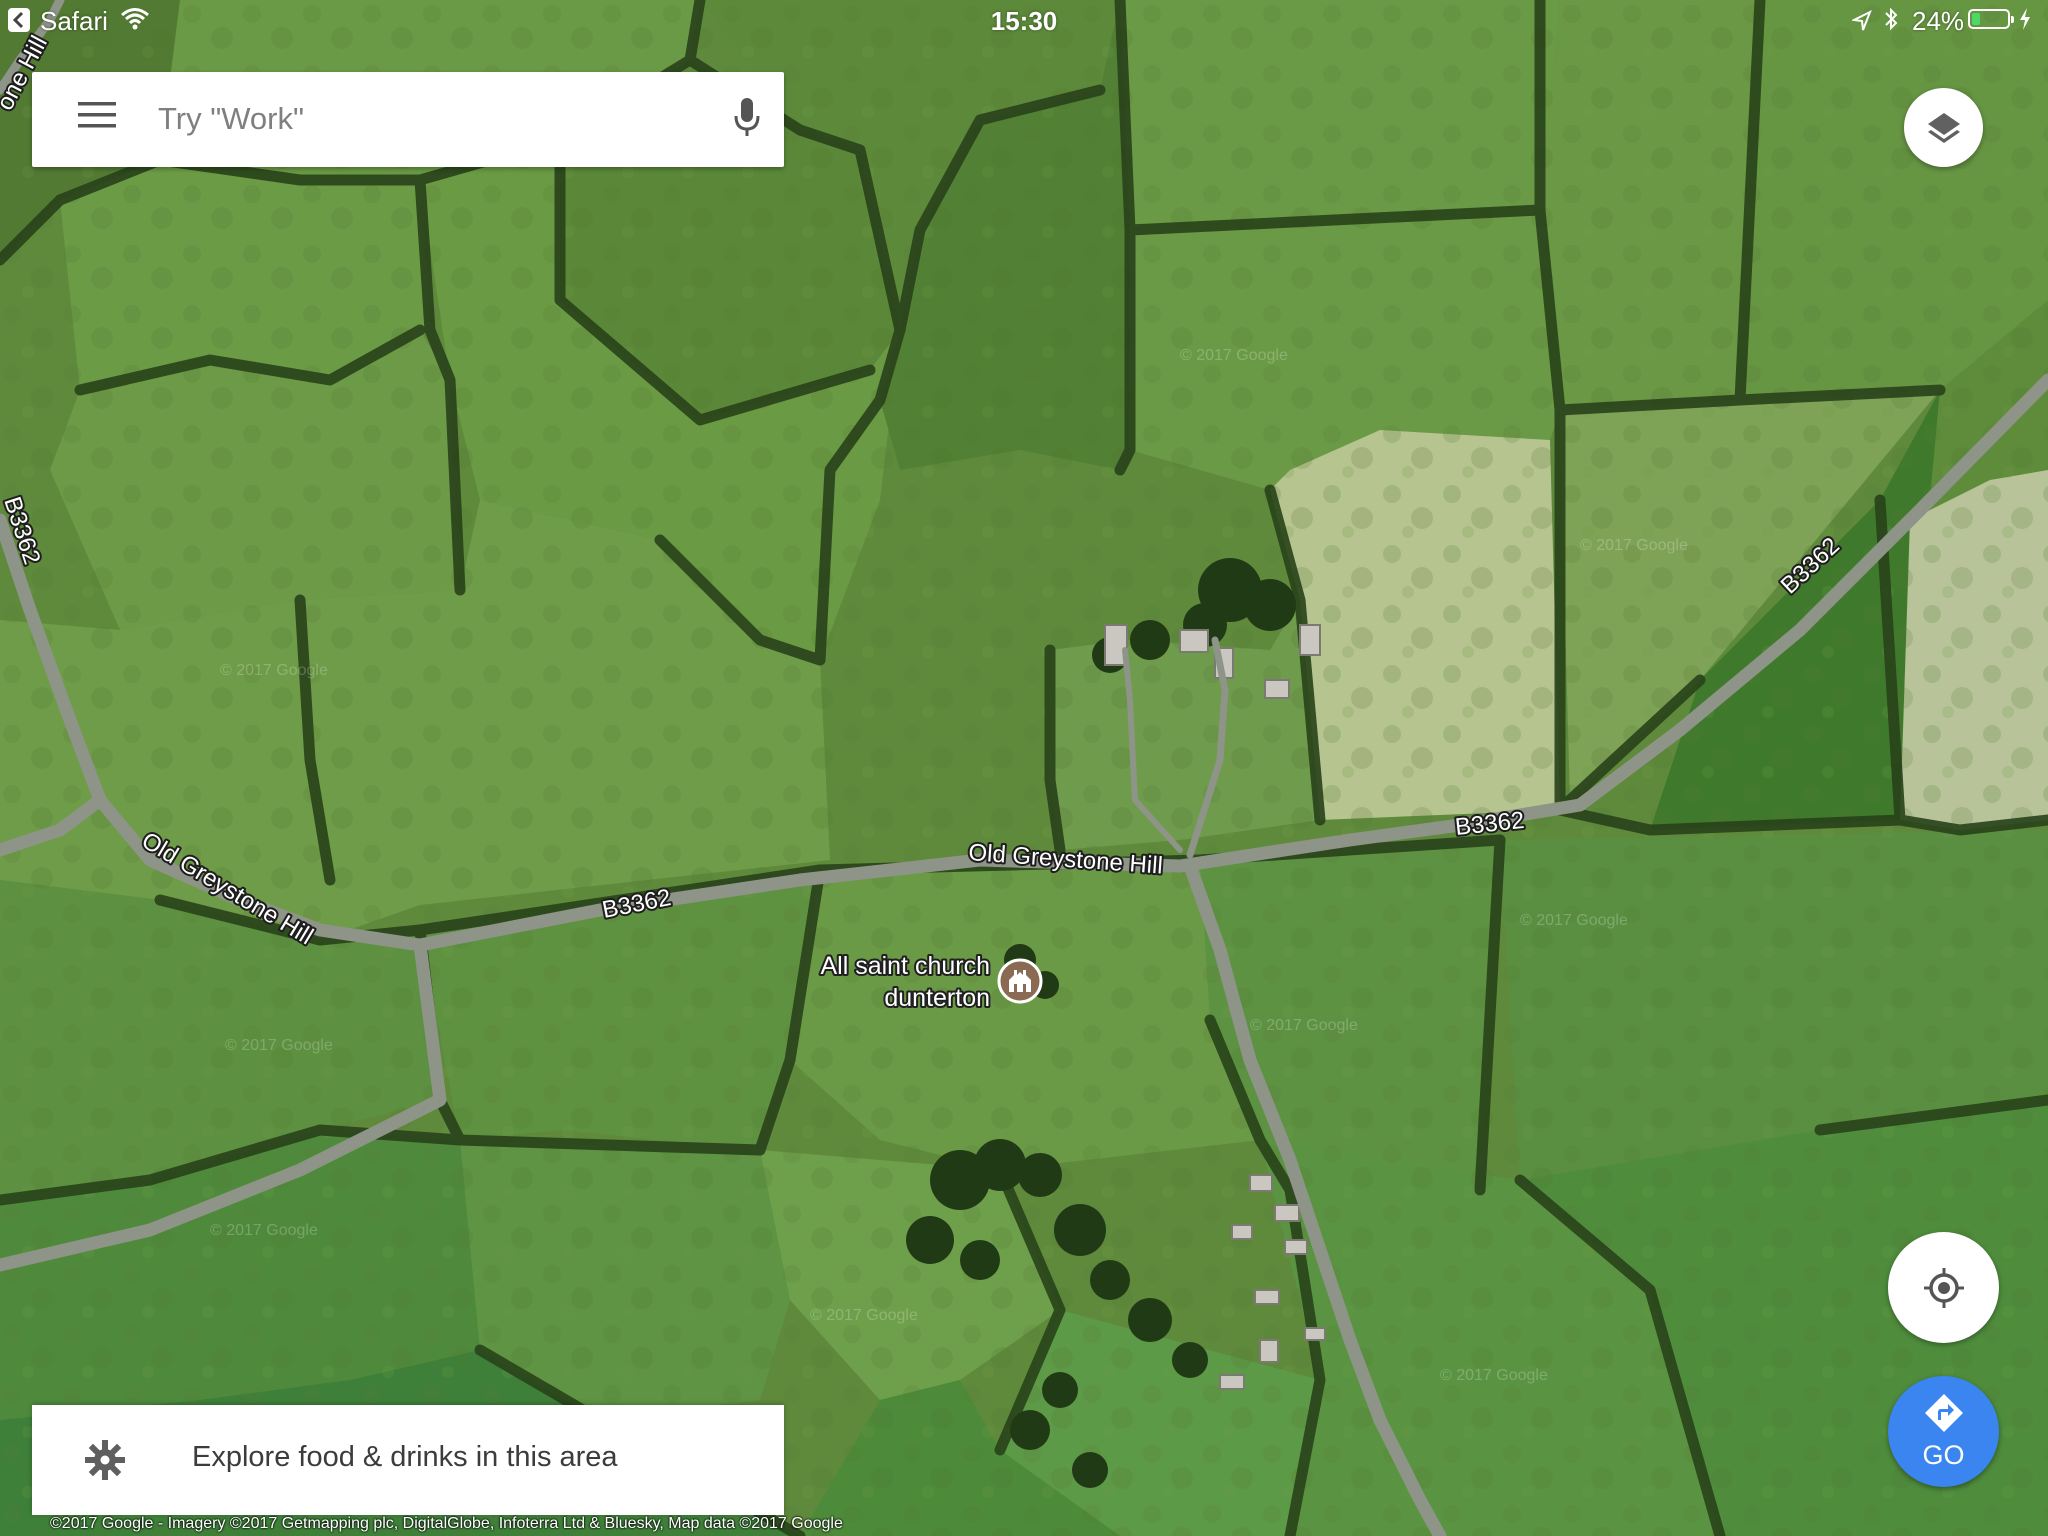 The width and height of the screenshot is (2048, 1536). What do you see at coordinates (405, 1457) in the screenshot?
I see `explore-label: Explore food & drinks in this area` at bounding box center [405, 1457].